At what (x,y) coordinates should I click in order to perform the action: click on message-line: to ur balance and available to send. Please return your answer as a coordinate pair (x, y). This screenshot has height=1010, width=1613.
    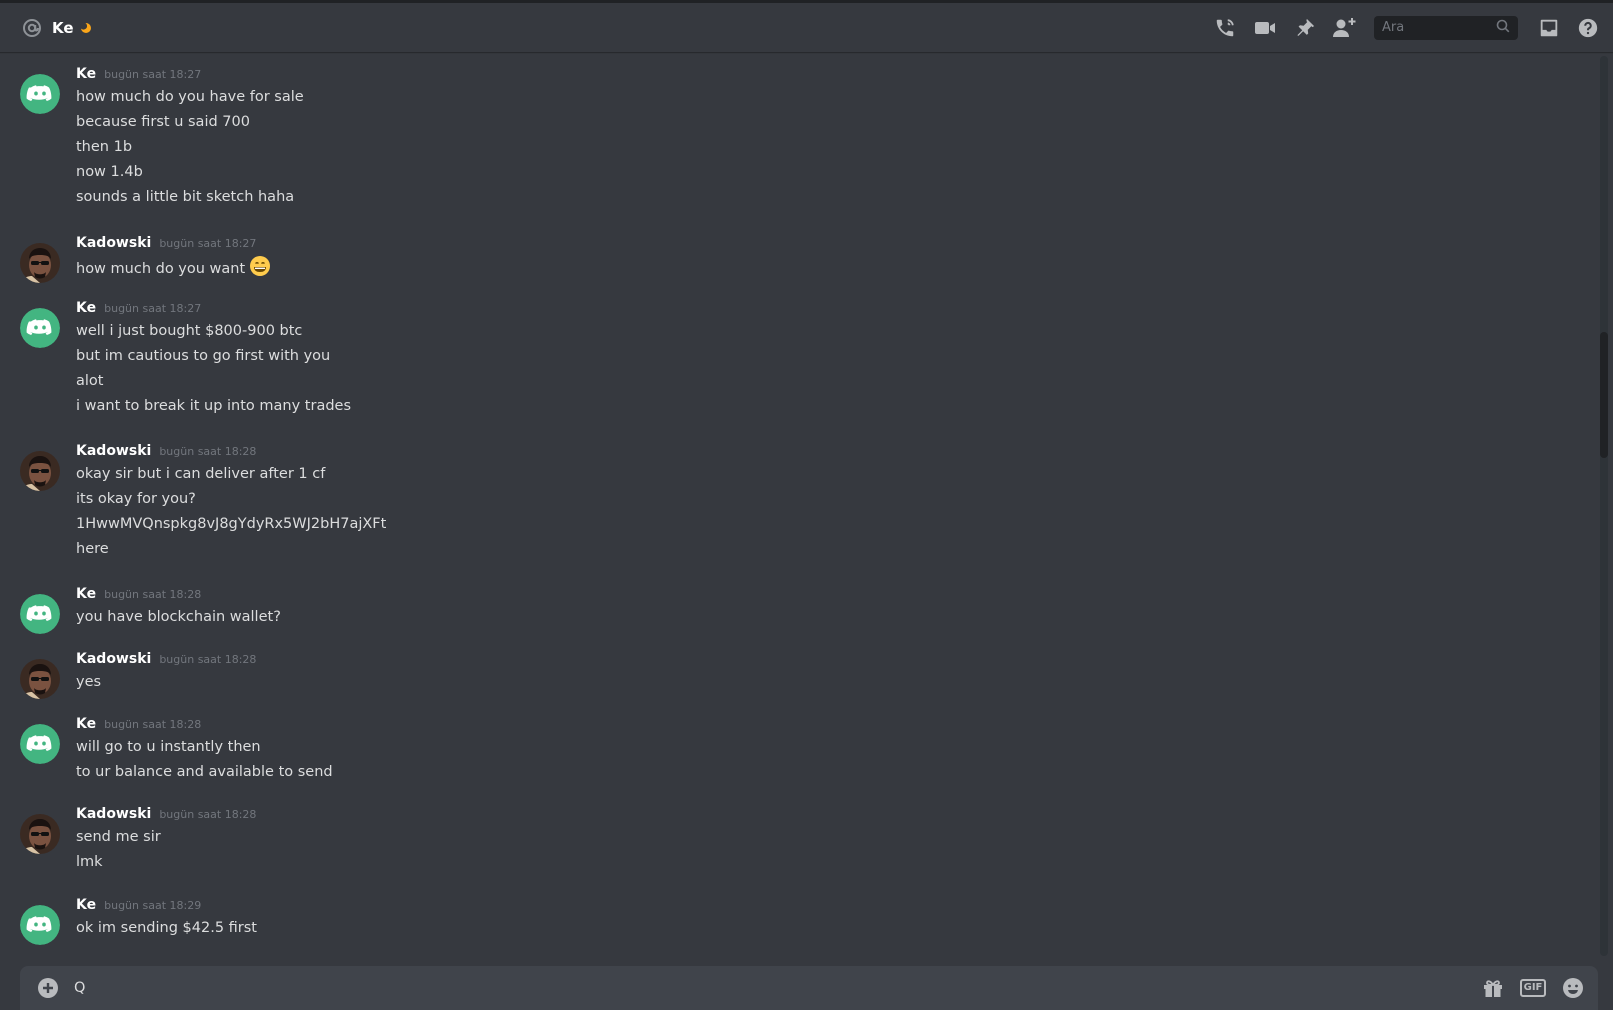
    Looking at the image, I should click on (204, 772).